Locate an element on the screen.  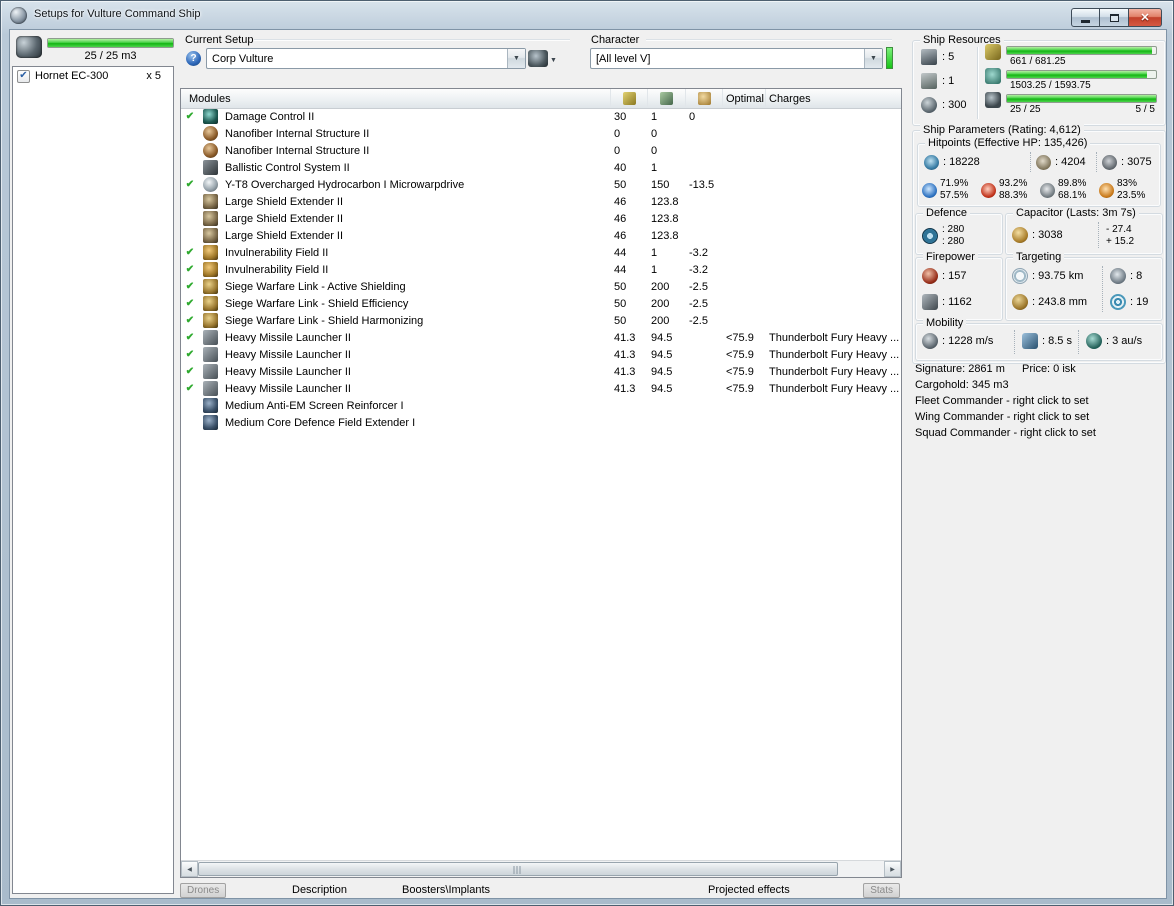
powergrid-bar is located at coordinates (1081, 74).